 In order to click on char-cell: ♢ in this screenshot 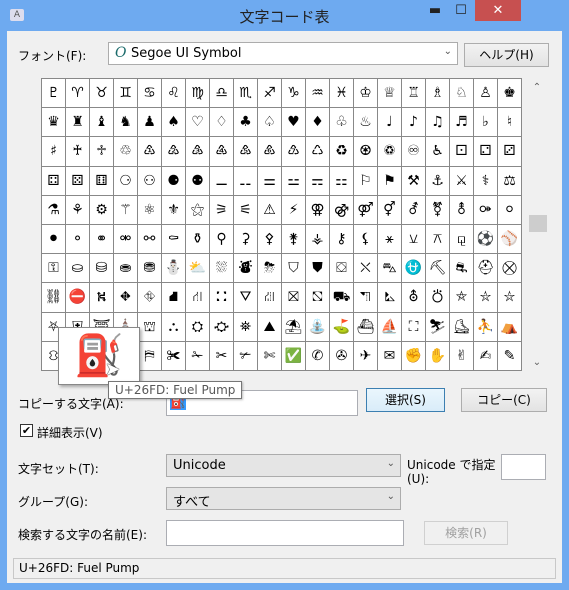, I will do `click(222, 123)`.